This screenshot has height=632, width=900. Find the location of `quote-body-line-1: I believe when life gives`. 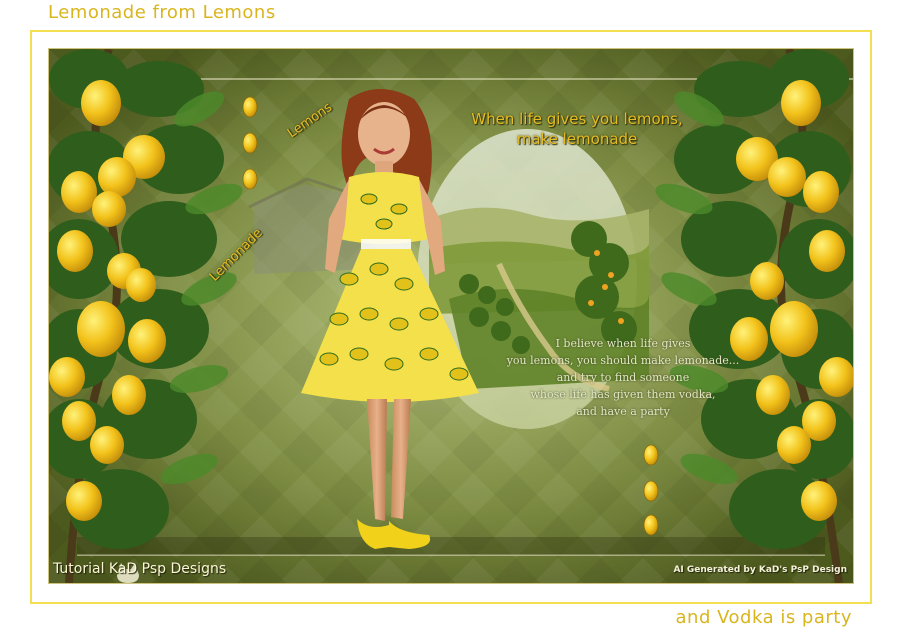

quote-body-line-1: I believe when life gives is located at coordinates (623, 343).